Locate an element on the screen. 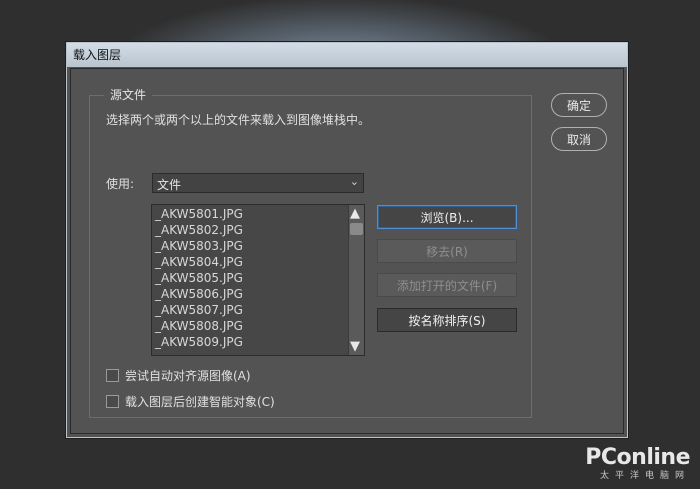  scroll-down-arrow-icon: ▼ is located at coordinates (355, 346).